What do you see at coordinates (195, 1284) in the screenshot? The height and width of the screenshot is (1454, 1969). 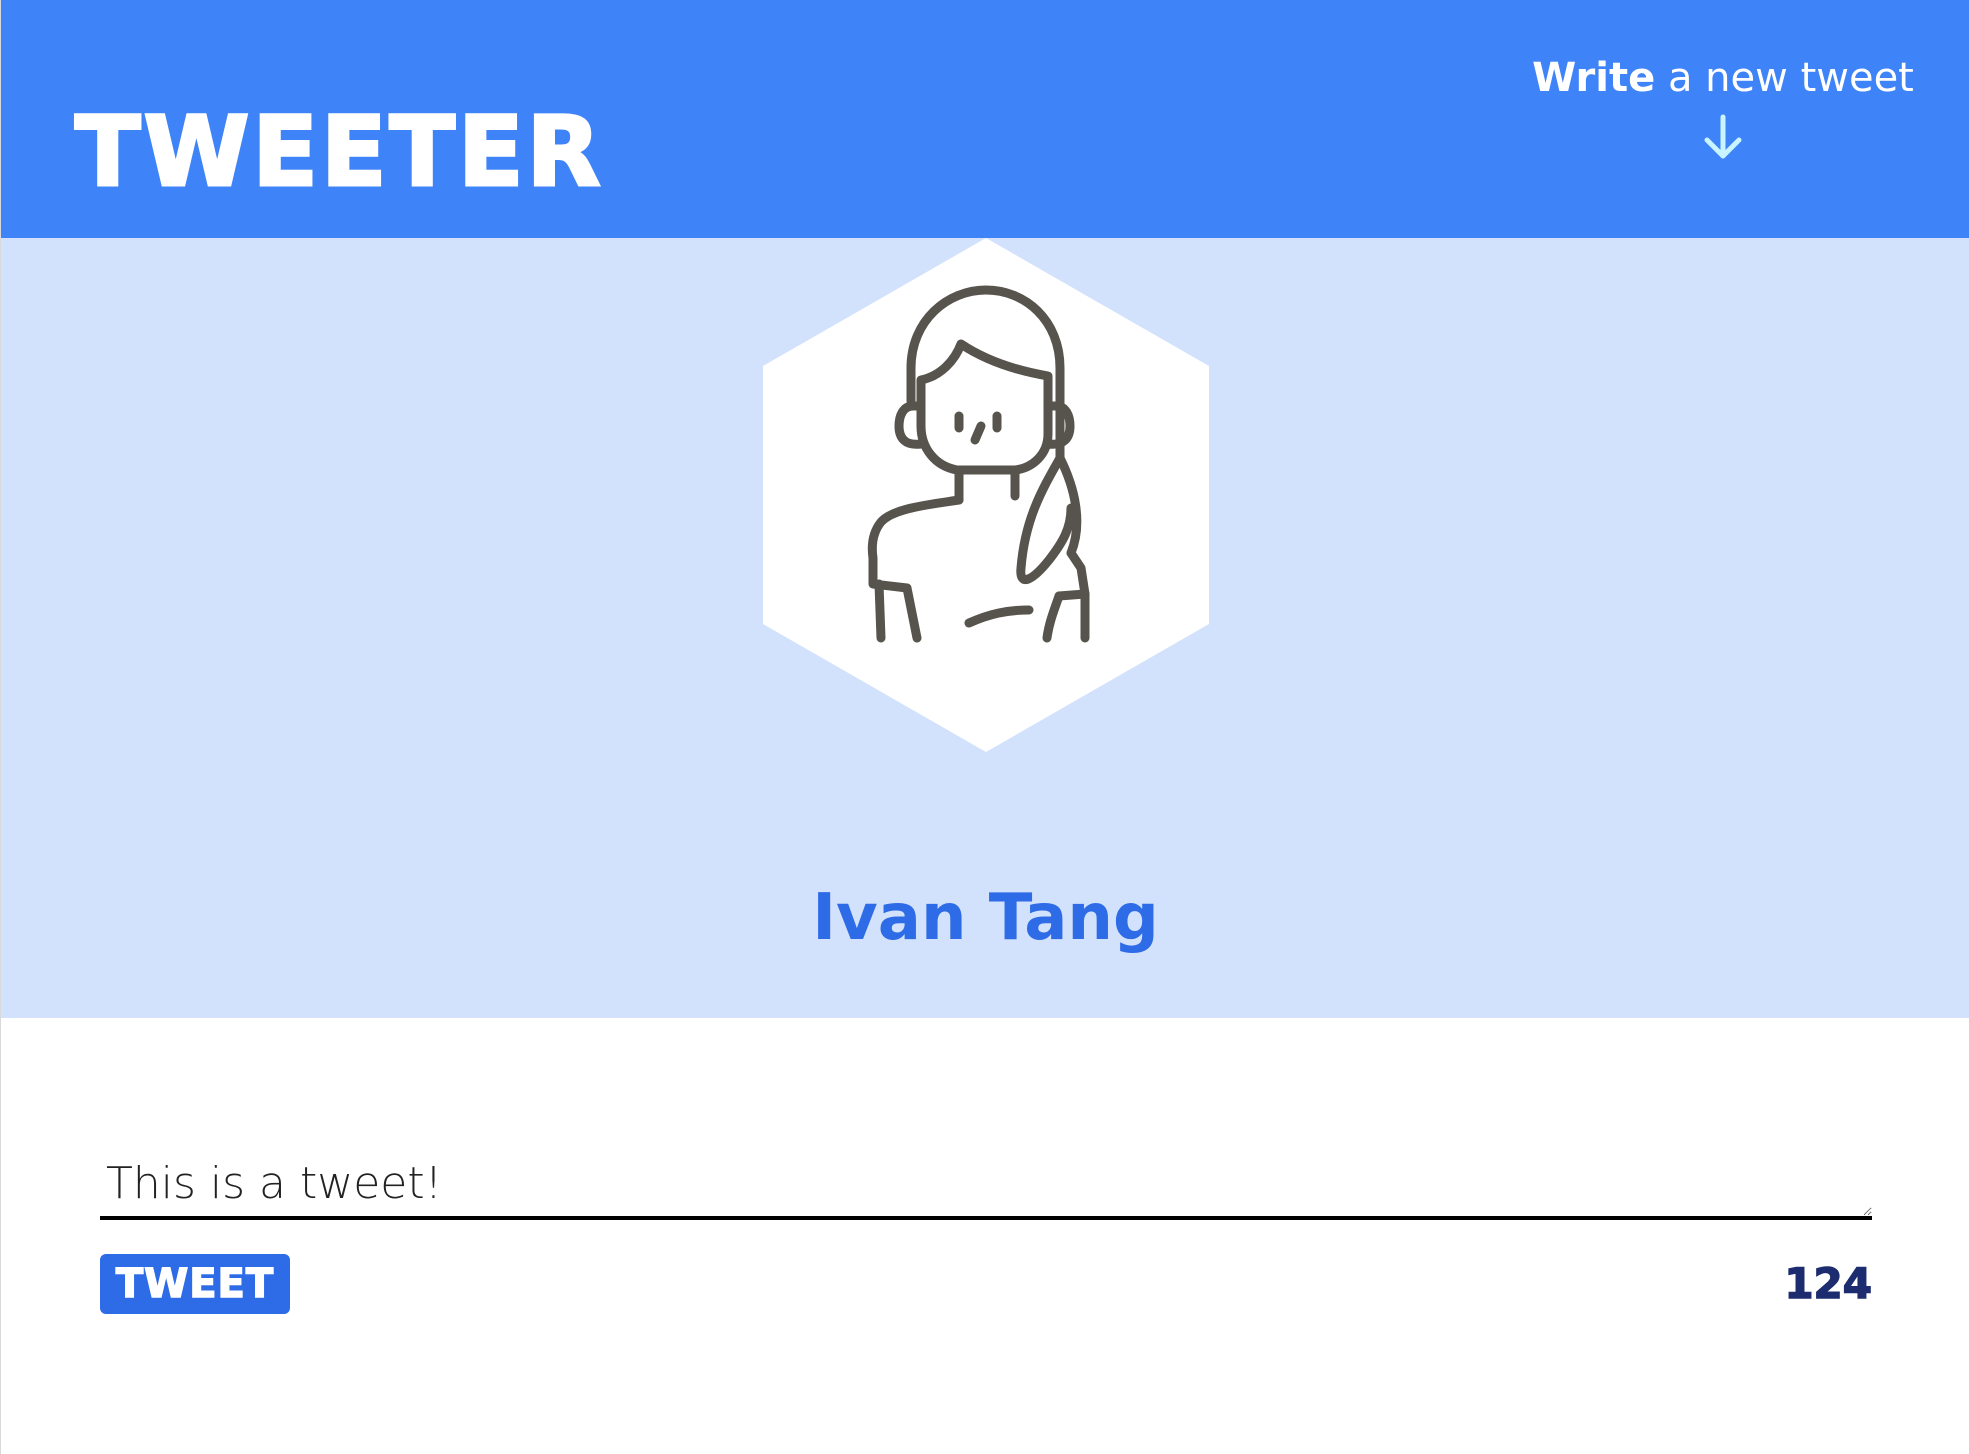 I see `tweet-submit-button: TWEET` at bounding box center [195, 1284].